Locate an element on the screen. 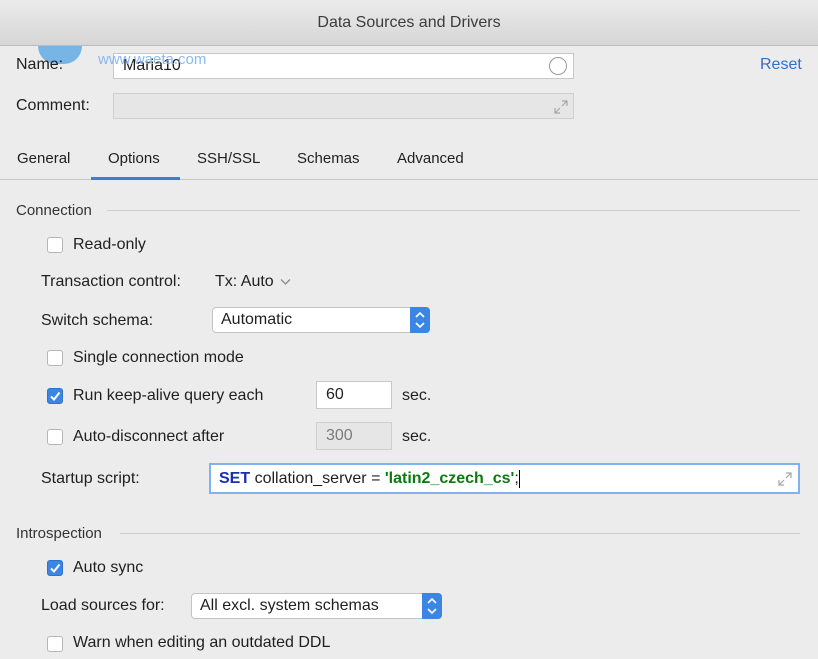 This screenshot has height=659, width=818. single-connection-checkbox is located at coordinates (55, 358).